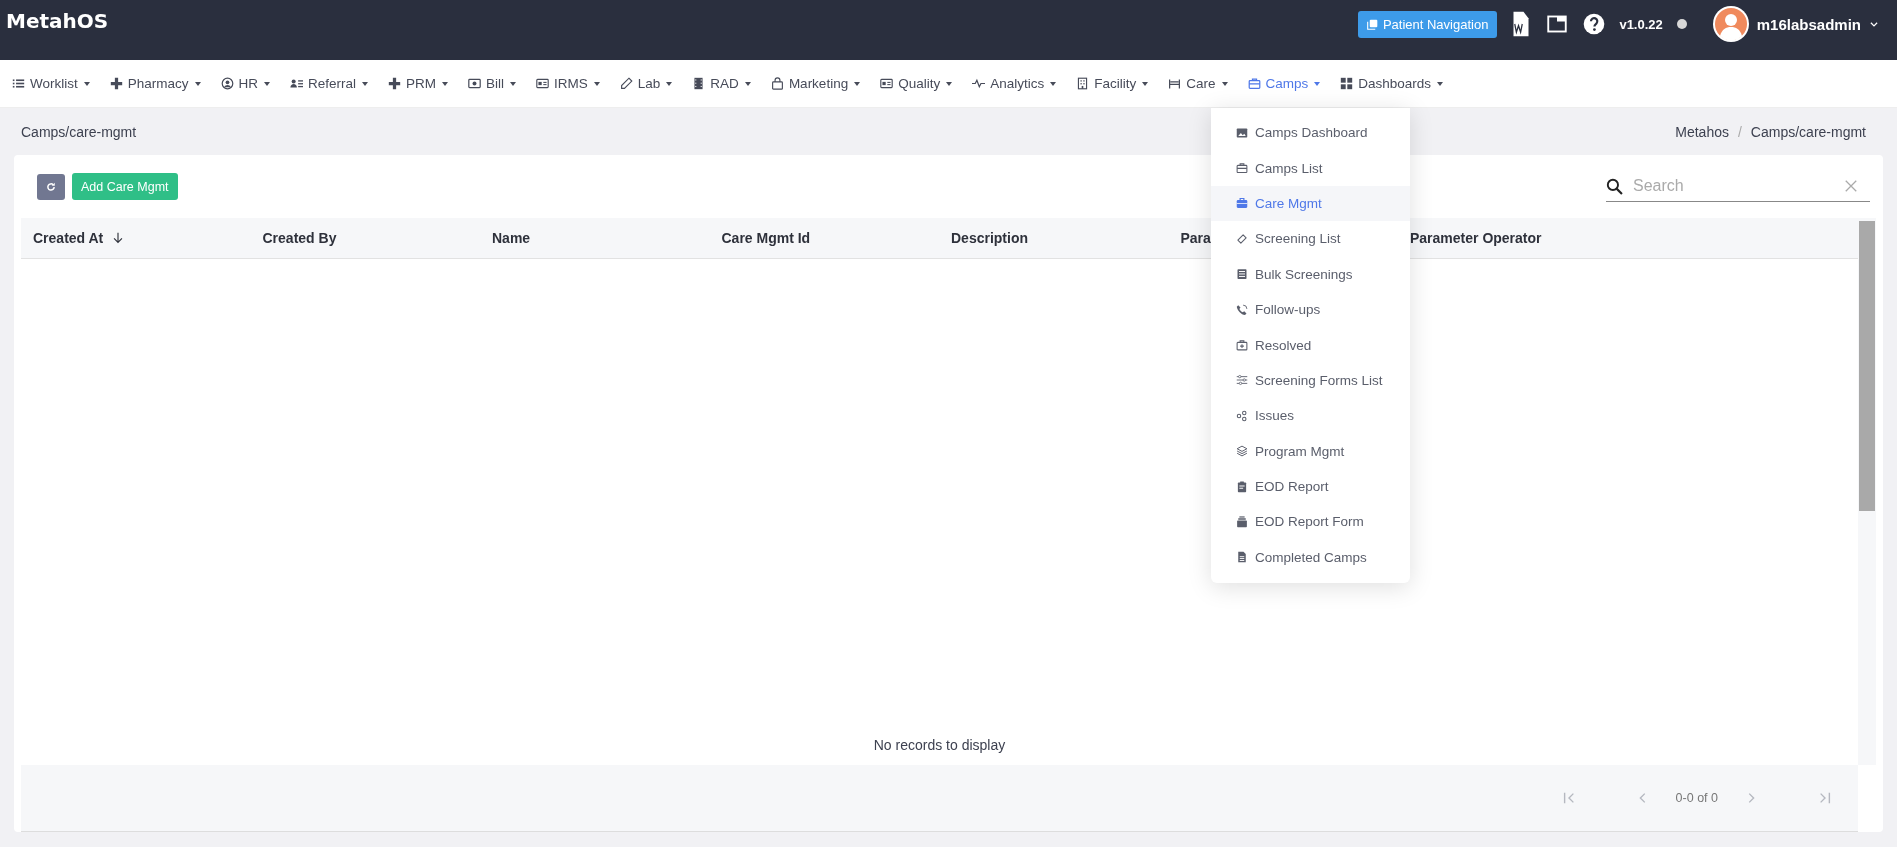 The image size is (1897, 847). What do you see at coordinates (916, 83) in the screenshot?
I see `nav-menu-item: Quality` at bounding box center [916, 83].